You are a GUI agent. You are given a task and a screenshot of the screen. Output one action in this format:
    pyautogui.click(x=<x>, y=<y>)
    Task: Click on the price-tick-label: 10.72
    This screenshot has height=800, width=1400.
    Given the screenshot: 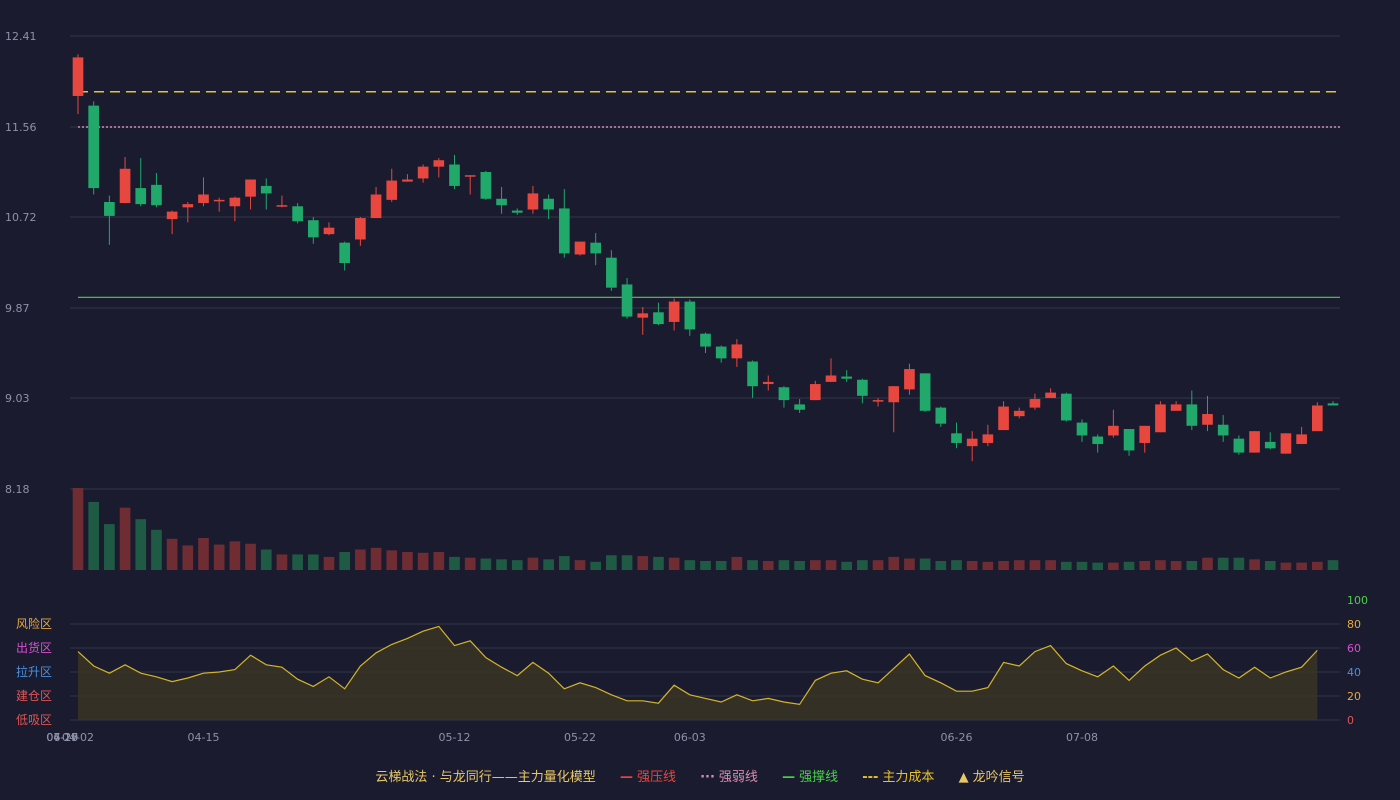 What is the action you would take?
    pyautogui.click(x=21, y=217)
    